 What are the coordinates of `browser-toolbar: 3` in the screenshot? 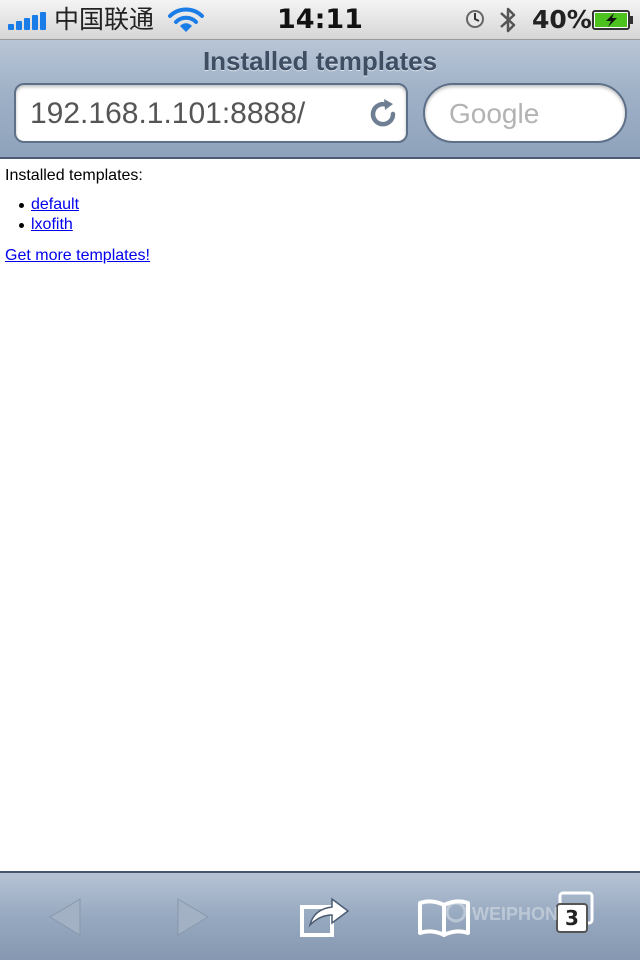 It's located at (320, 915).